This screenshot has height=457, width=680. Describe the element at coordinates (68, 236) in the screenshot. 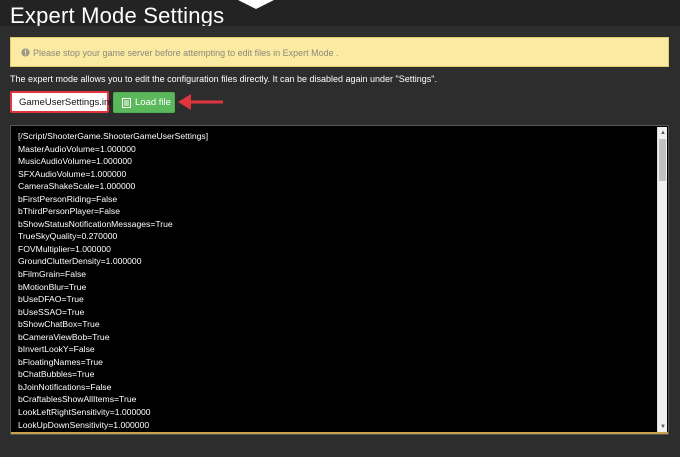

I see `editor-line: TrueSkyQuality=0.270000` at that location.